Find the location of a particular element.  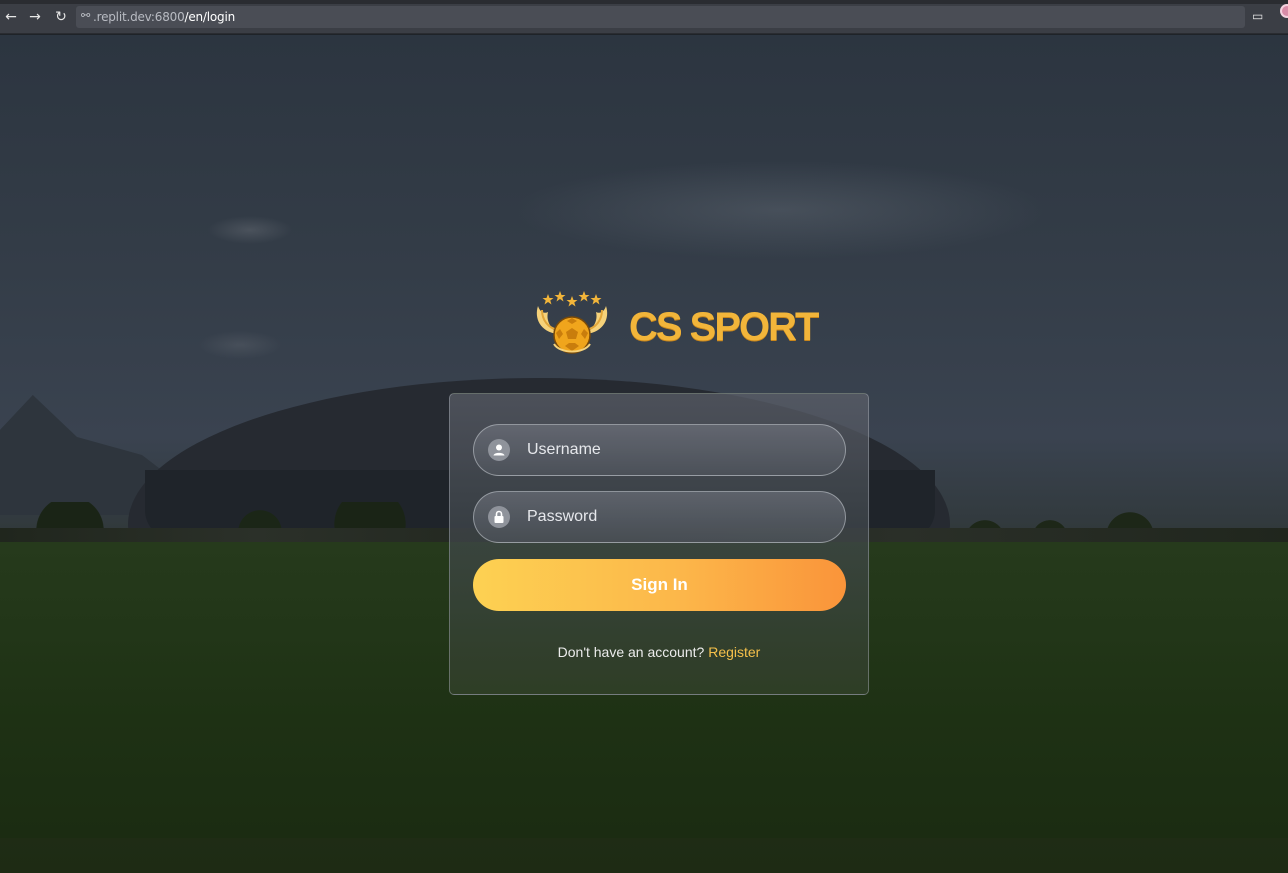

url-host: .replit.dev:6800 is located at coordinates (139, 17).